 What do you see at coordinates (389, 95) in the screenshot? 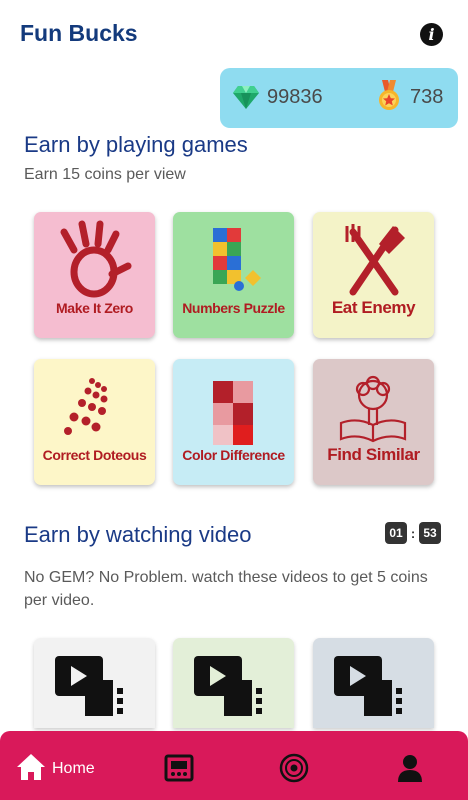
I see `medal-icon` at bounding box center [389, 95].